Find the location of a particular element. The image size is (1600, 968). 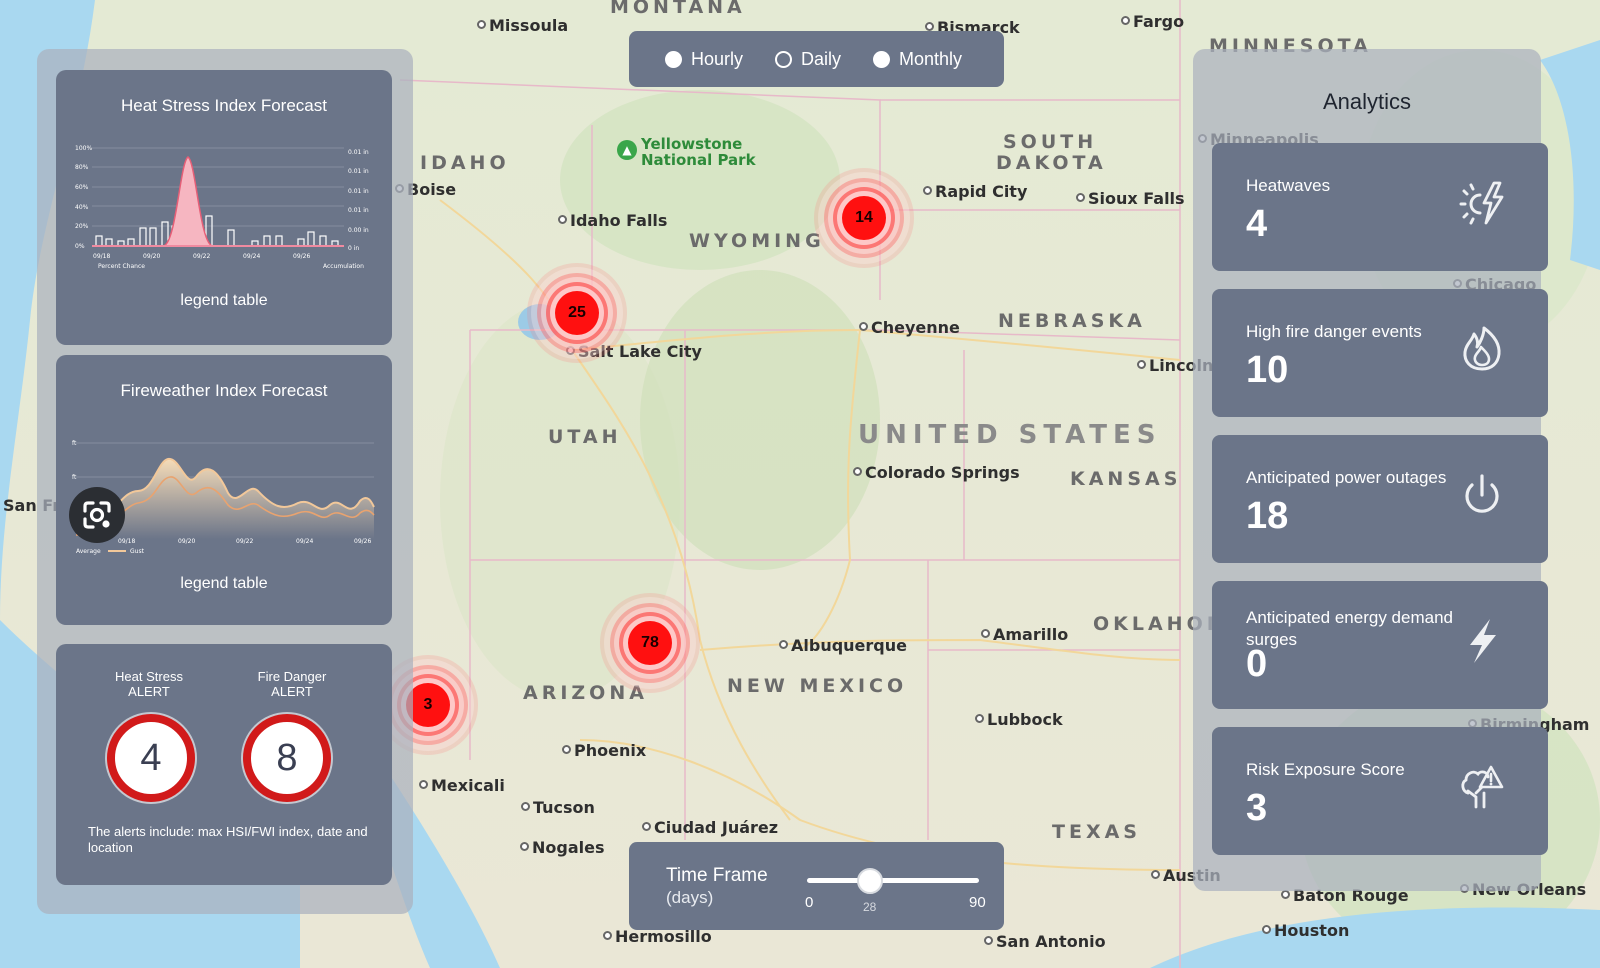

metric-heatwaves: Heatwaves 4 is located at coordinates (1380, 207).